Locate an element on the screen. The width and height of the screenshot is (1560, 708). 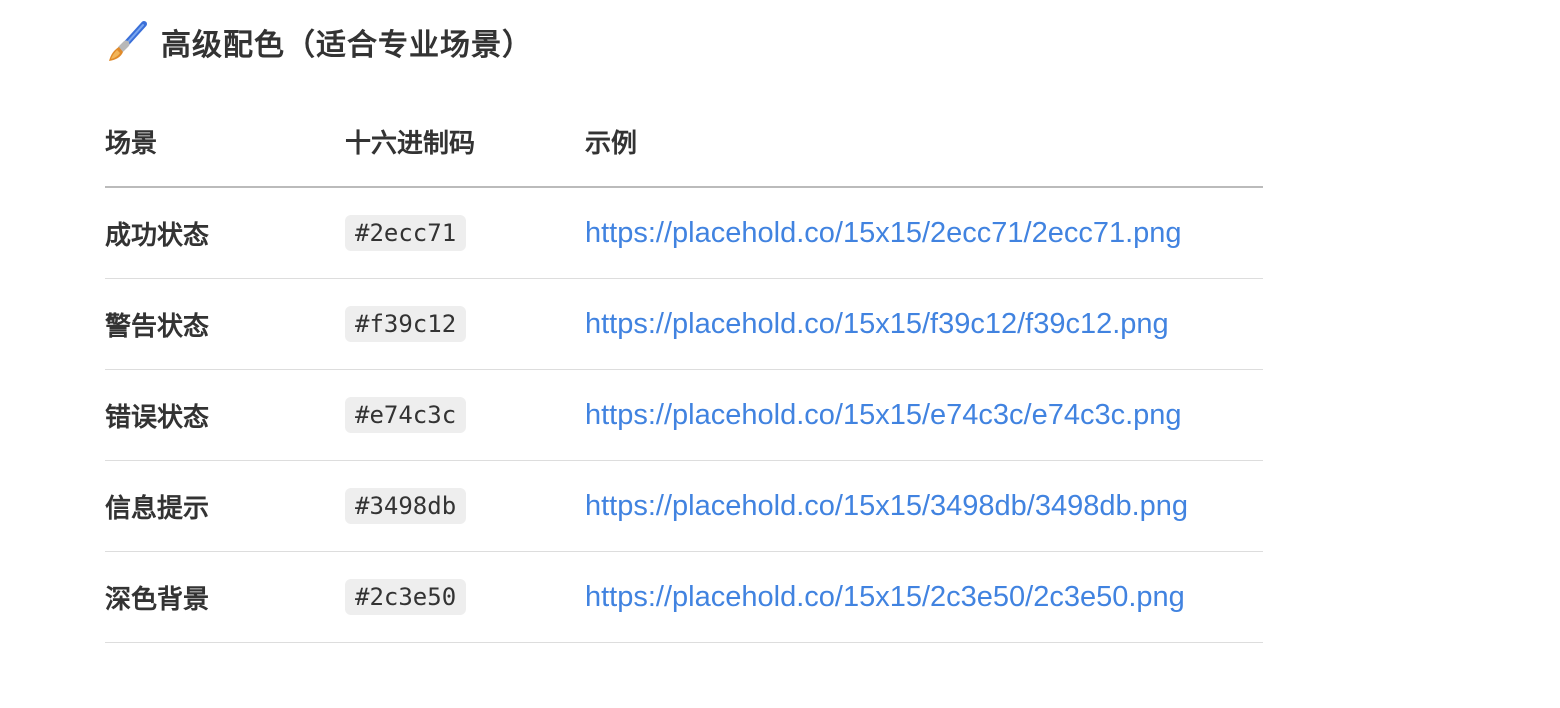
heading-text: 高级配色（适合专业场景） is located at coordinates (347, 45).